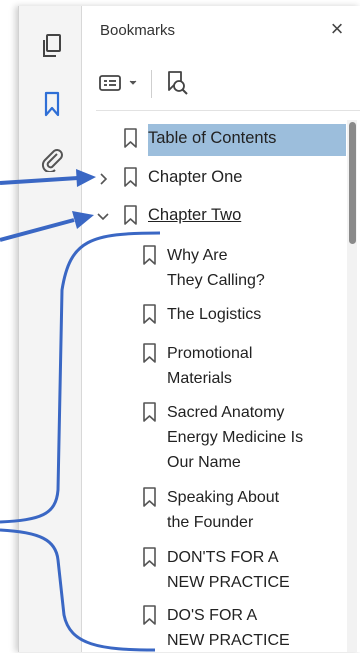 Image resolution: width=360 pixels, height=653 pixels. I want to click on bookmark-item-chapter-one: Chapter One, so click(182, 177).